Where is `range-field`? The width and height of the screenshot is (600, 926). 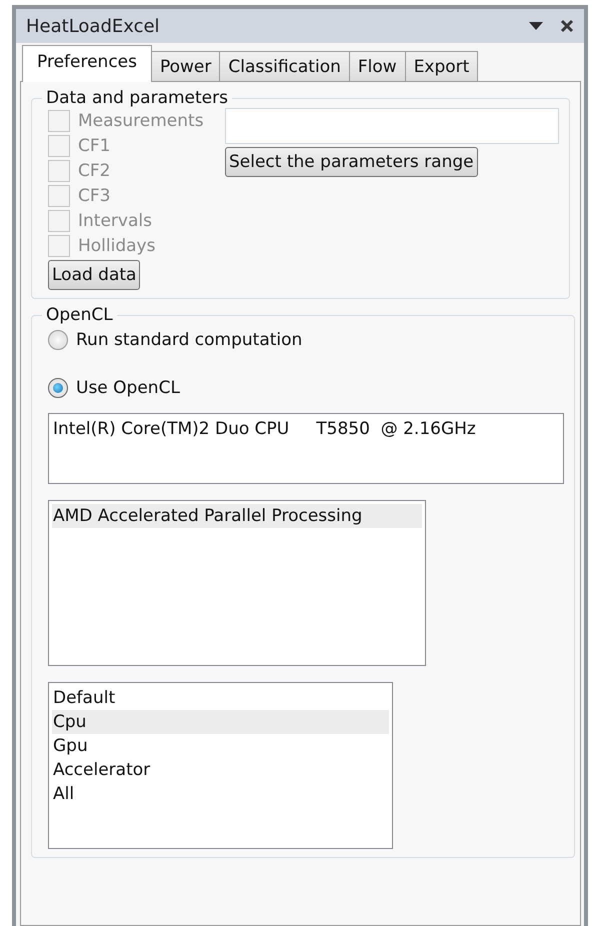
range-field is located at coordinates (392, 126).